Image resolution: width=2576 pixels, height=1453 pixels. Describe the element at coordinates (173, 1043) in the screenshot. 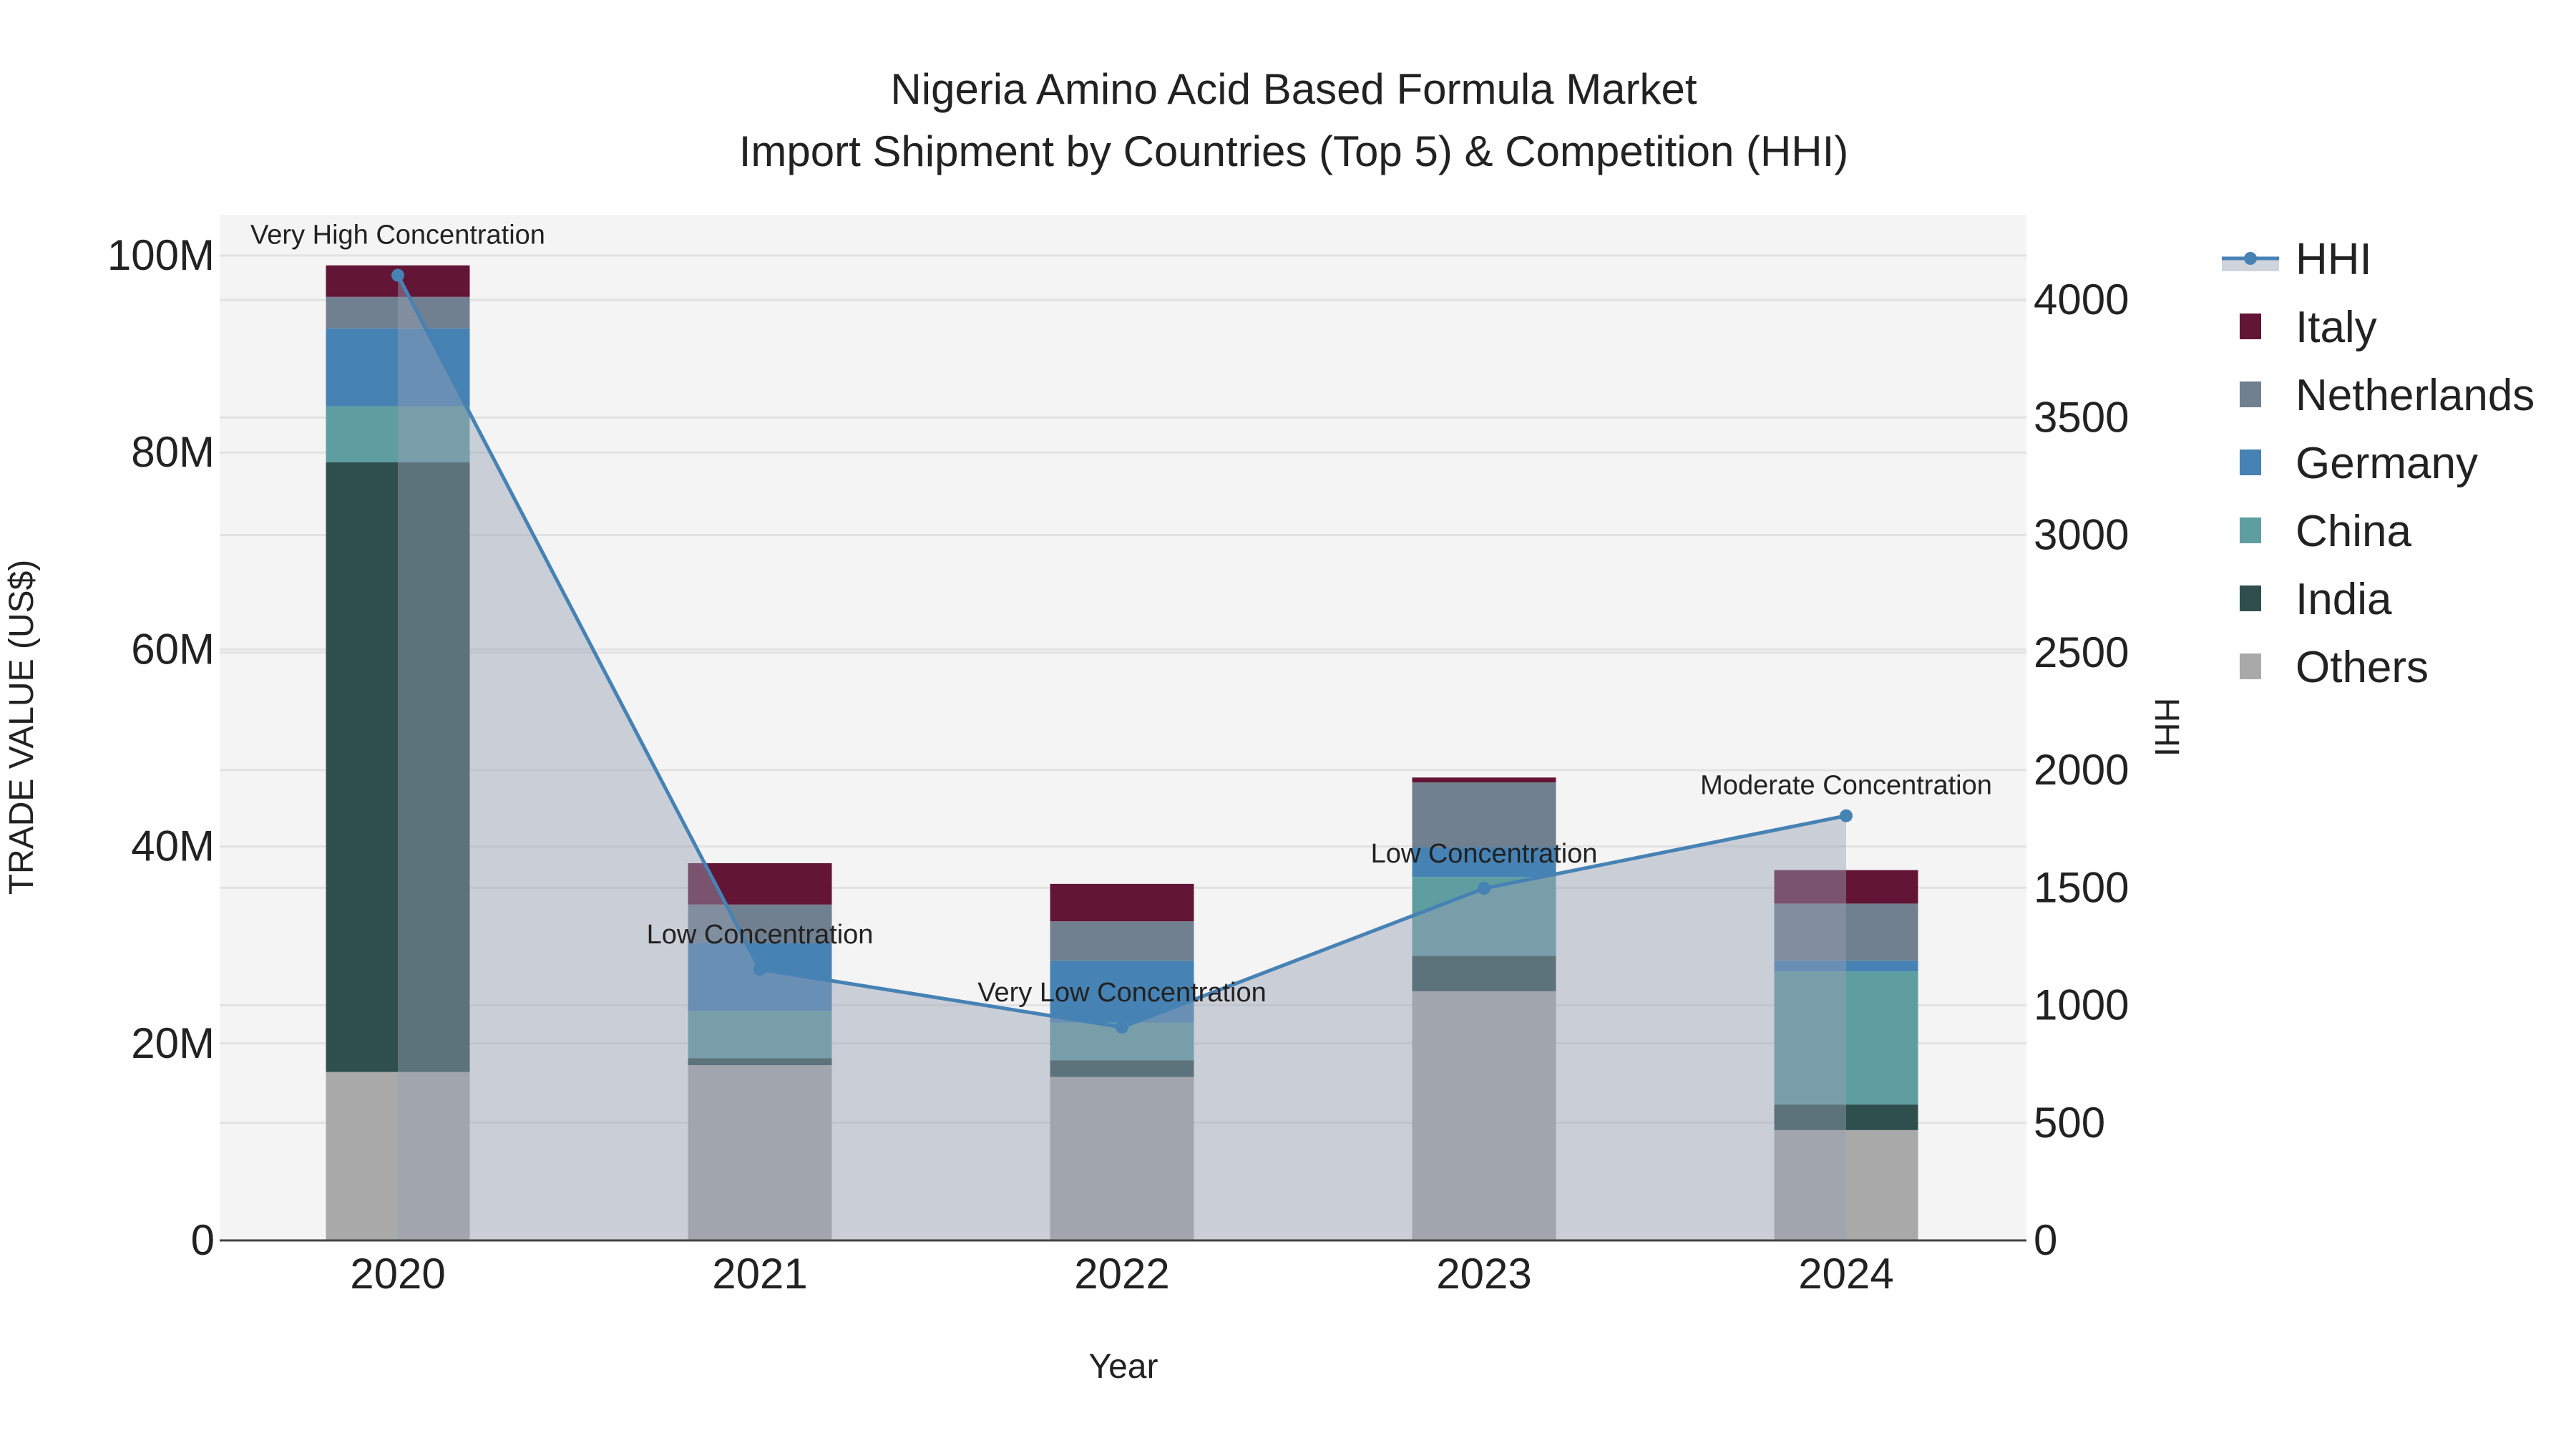

I see `y-tick-label: 20M` at that location.